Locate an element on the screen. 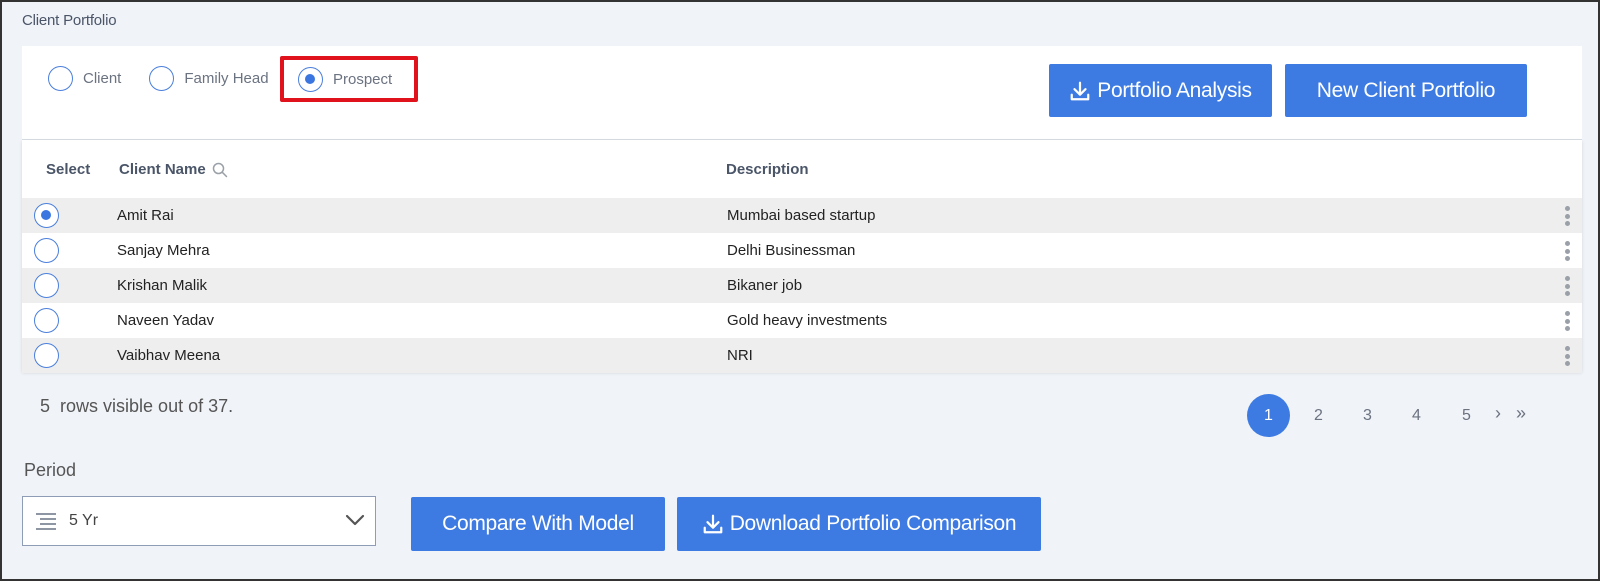  client-type-radio-group: Client Family Head is located at coordinates (172, 78).